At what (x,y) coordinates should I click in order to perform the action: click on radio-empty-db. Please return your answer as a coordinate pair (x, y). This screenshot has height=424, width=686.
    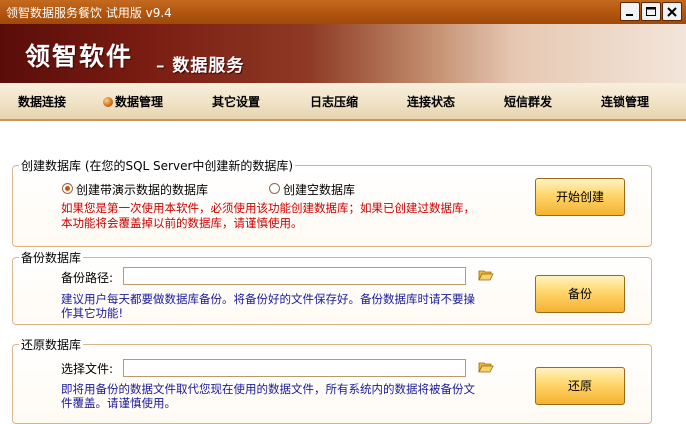
    Looking at the image, I should click on (274, 188).